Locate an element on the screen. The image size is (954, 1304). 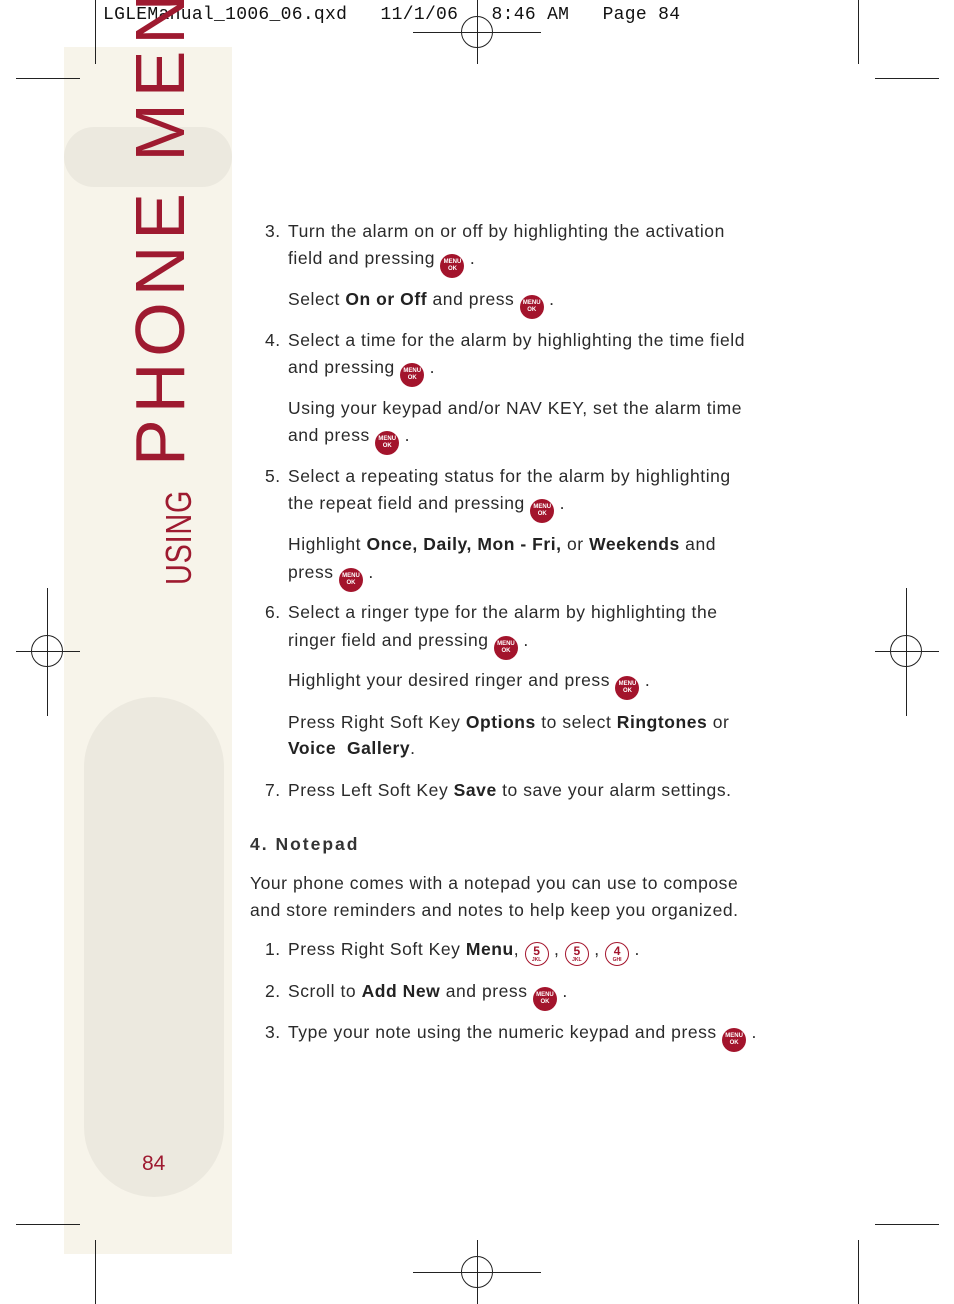
step-number: 7. is located at coordinates (273, 790).